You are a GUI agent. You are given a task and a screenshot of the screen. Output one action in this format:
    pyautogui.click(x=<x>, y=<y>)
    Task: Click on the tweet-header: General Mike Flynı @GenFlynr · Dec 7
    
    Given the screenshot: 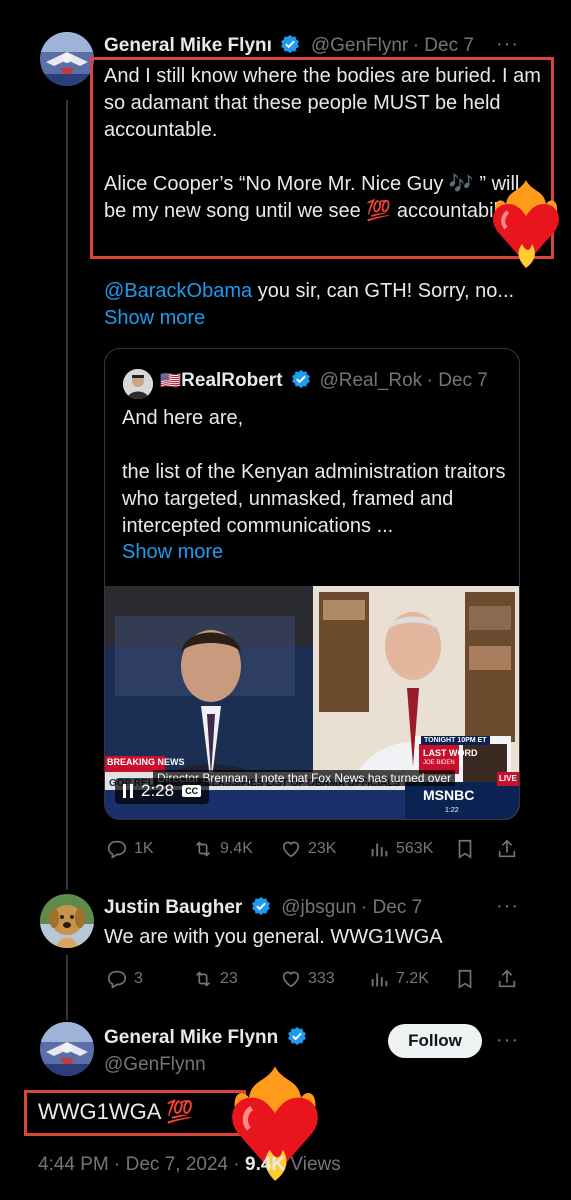 What is the action you would take?
    pyautogui.click(x=289, y=45)
    